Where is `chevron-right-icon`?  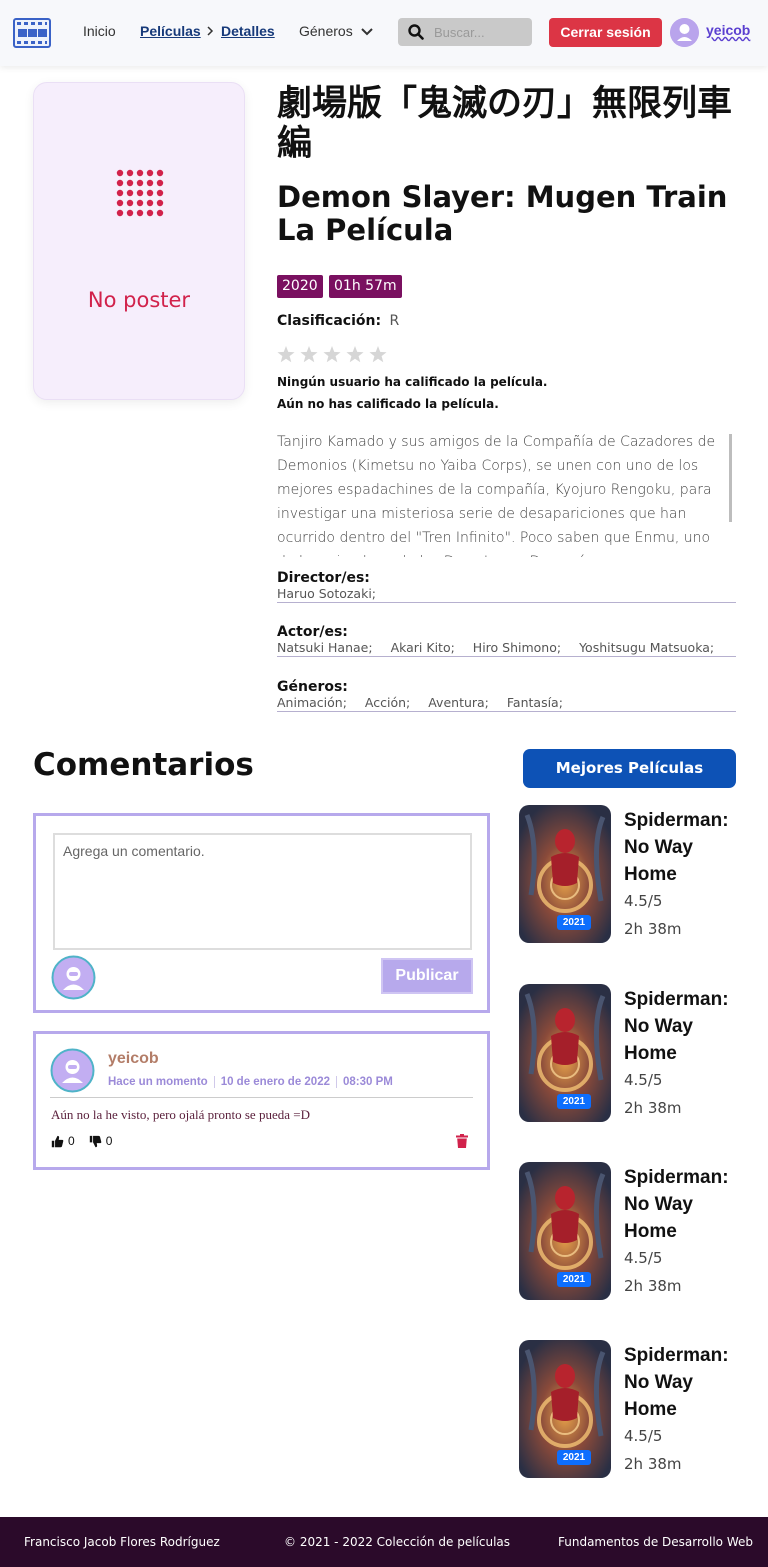
chevron-right-icon is located at coordinates (210, 31).